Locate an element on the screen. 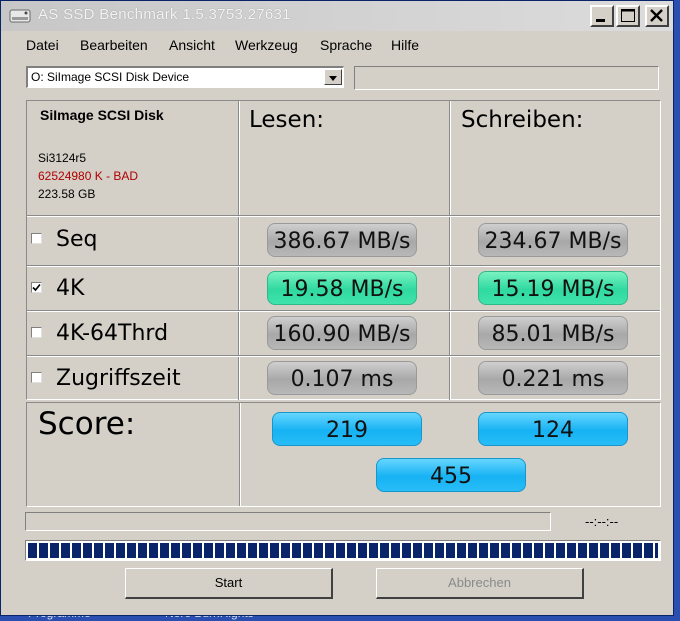  checkmark-icon is located at coordinates (36, 287).